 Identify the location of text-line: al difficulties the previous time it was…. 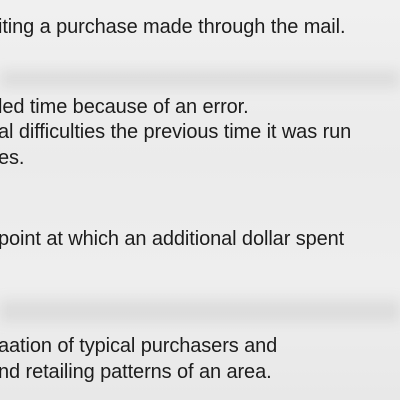
(176, 132).